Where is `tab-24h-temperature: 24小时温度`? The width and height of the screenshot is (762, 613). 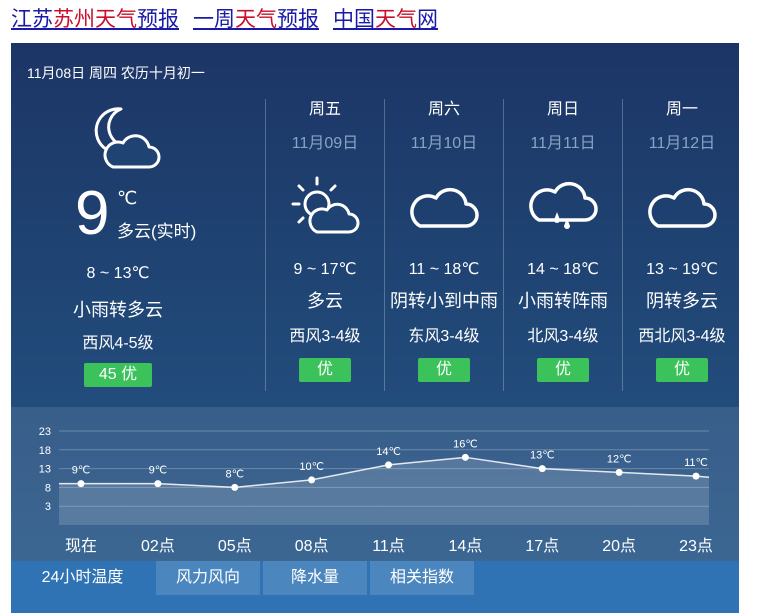 tab-24h-temperature: 24小时温度 is located at coordinates (82, 578).